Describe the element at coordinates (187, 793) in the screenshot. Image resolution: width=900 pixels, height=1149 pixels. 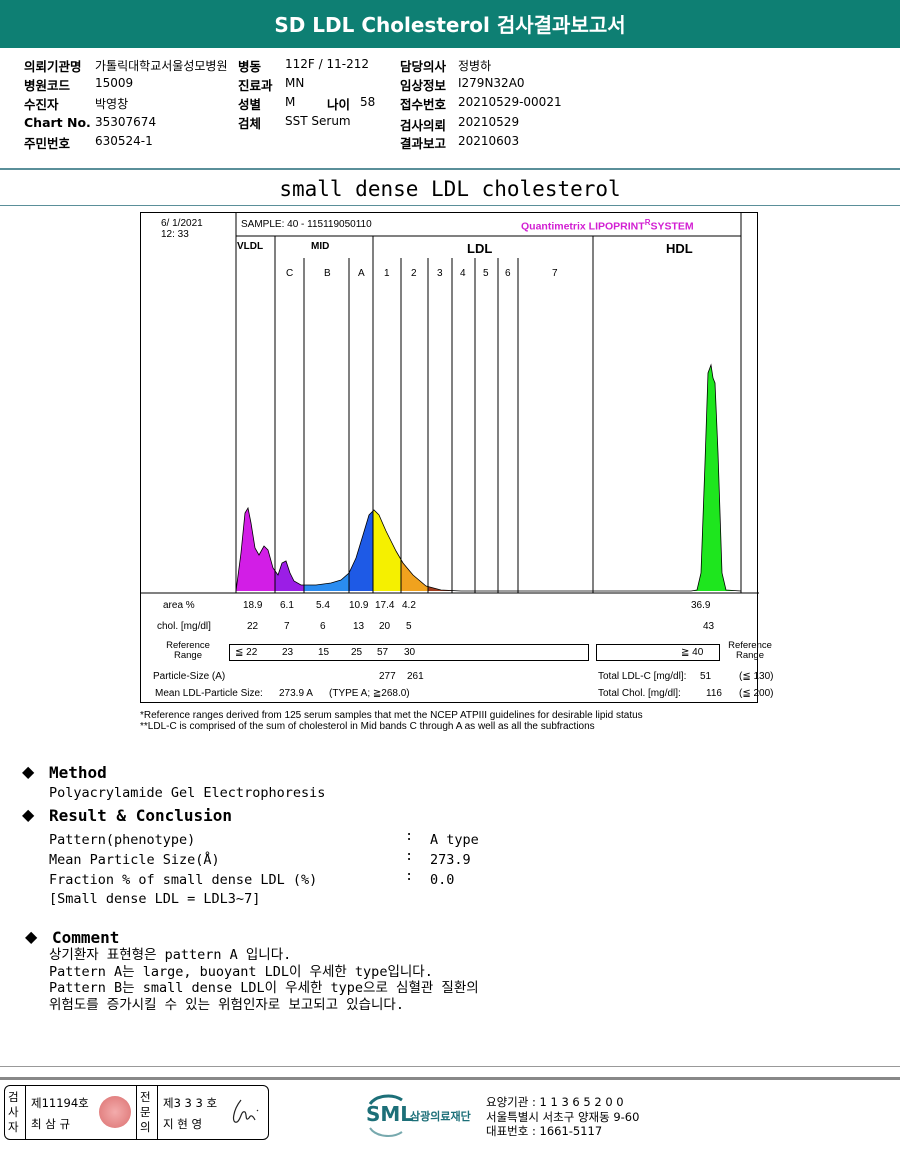
I see `method-text: Polyacrylamide Gel Electrophoresis` at that location.